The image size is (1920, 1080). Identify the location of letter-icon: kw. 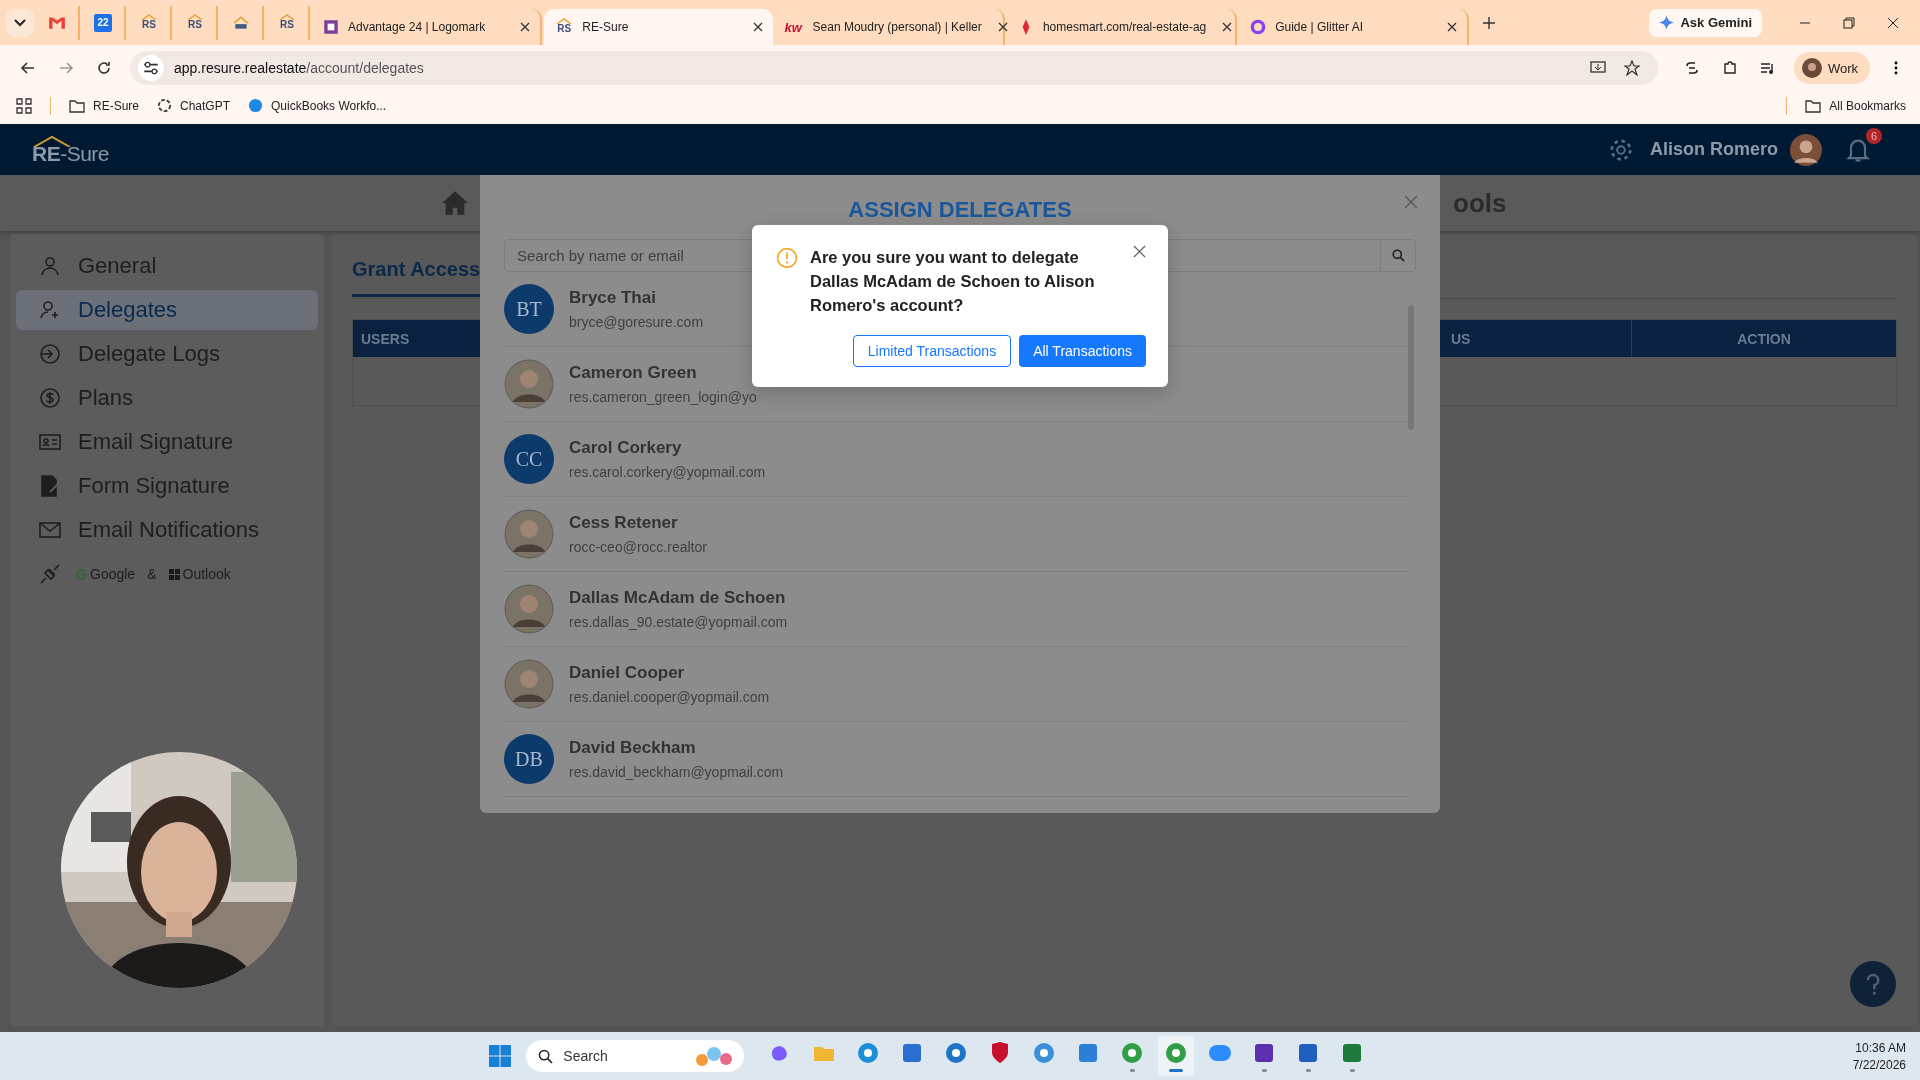
(794, 27).